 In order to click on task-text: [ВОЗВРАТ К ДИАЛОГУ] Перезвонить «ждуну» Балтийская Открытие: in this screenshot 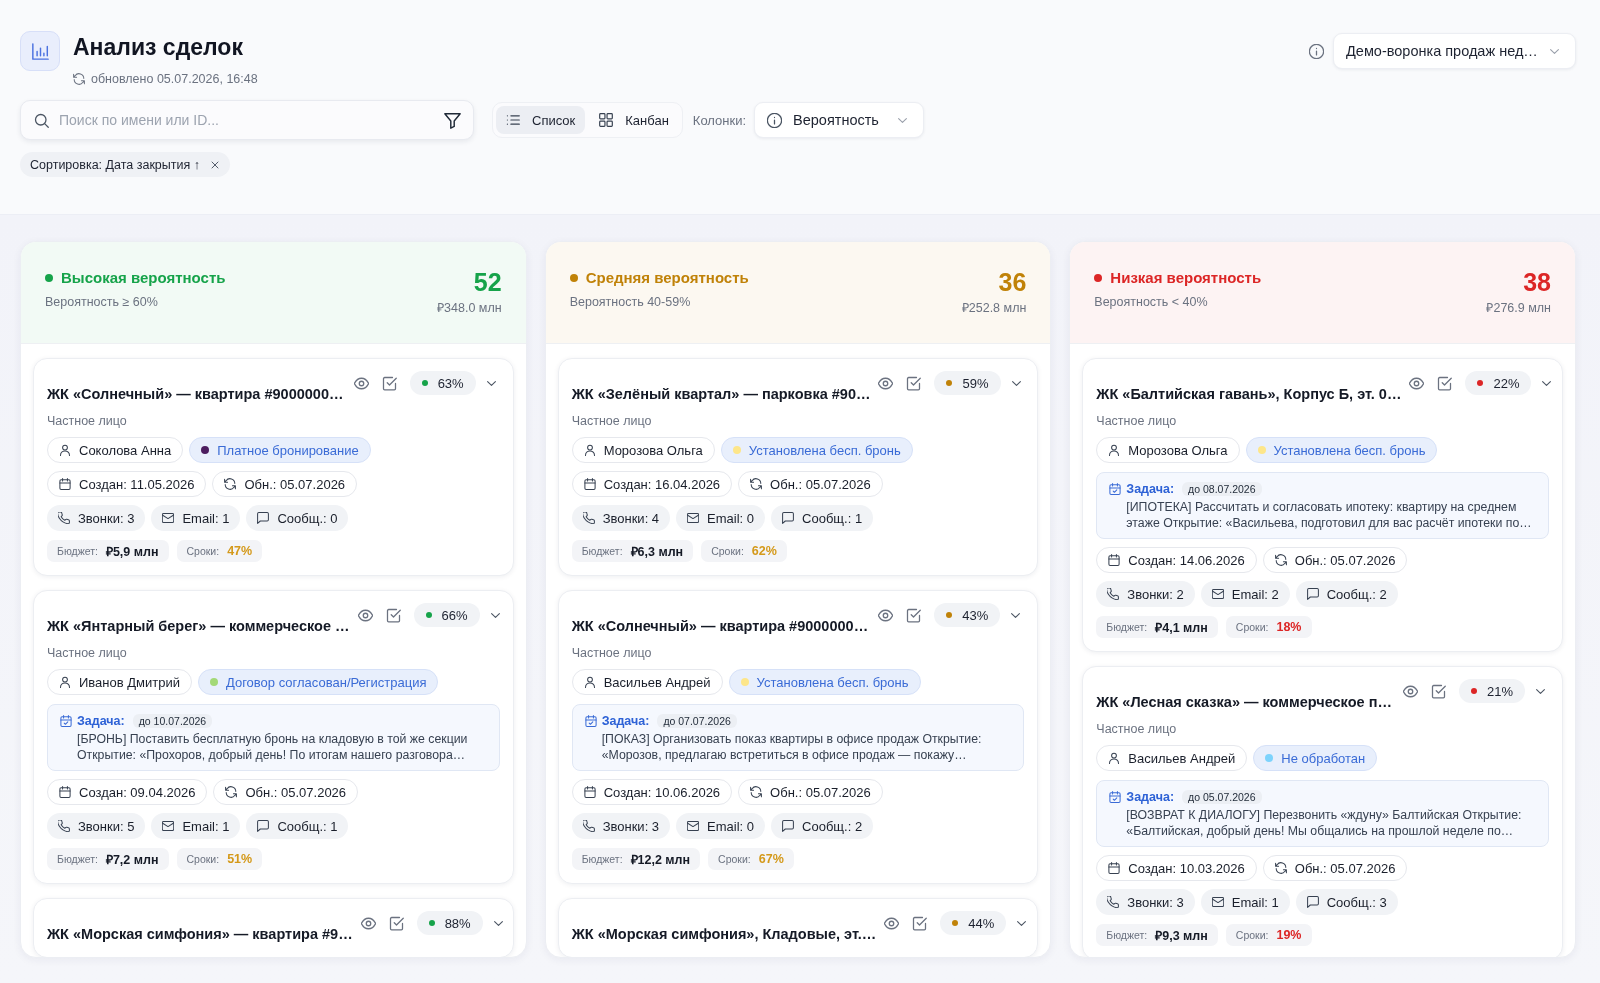, I will do `click(1324, 815)`.